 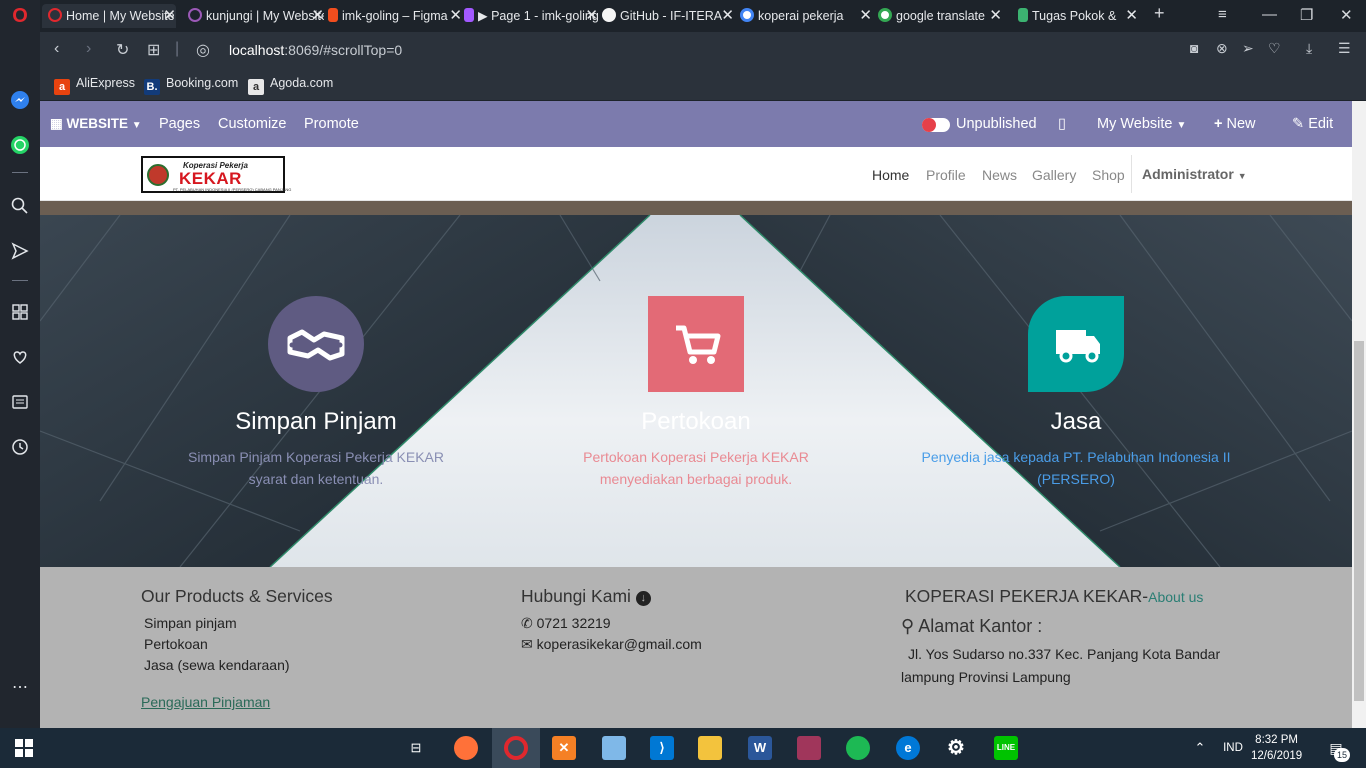 What do you see at coordinates (88, 49) in the screenshot?
I see `forward-icon: ›` at bounding box center [88, 49].